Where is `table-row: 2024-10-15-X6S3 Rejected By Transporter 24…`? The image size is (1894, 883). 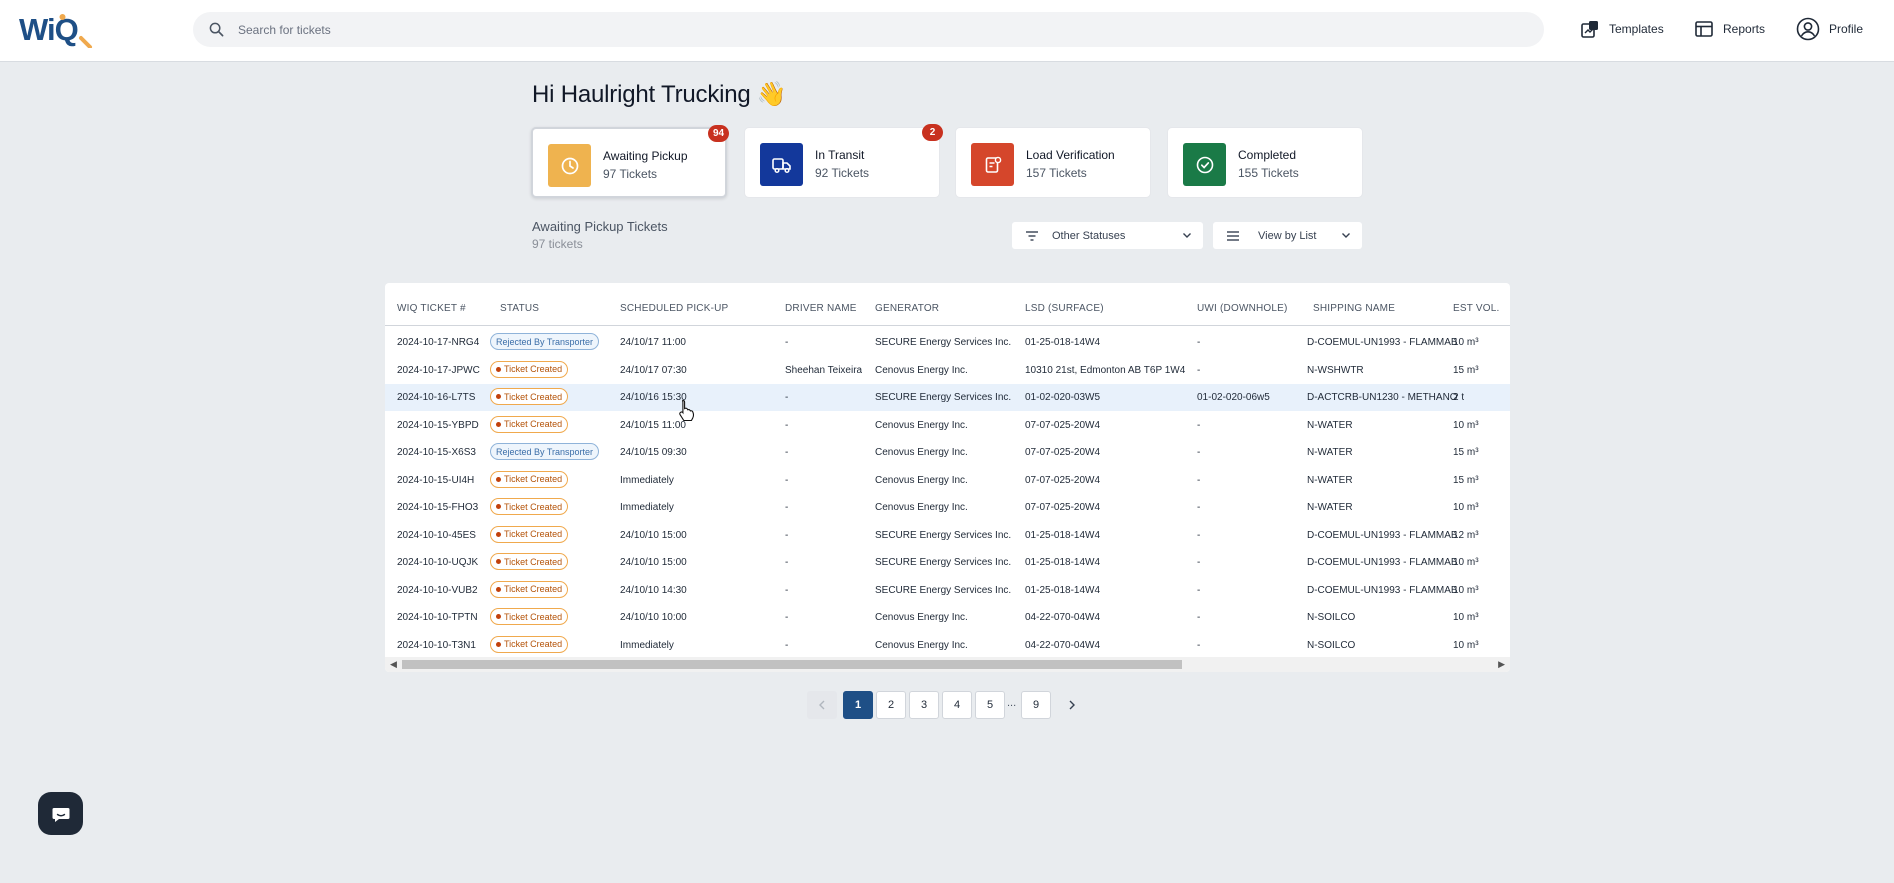
table-row: 2024-10-15-X6S3 Rejected By Transporter 24… is located at coordinates (947, 452).